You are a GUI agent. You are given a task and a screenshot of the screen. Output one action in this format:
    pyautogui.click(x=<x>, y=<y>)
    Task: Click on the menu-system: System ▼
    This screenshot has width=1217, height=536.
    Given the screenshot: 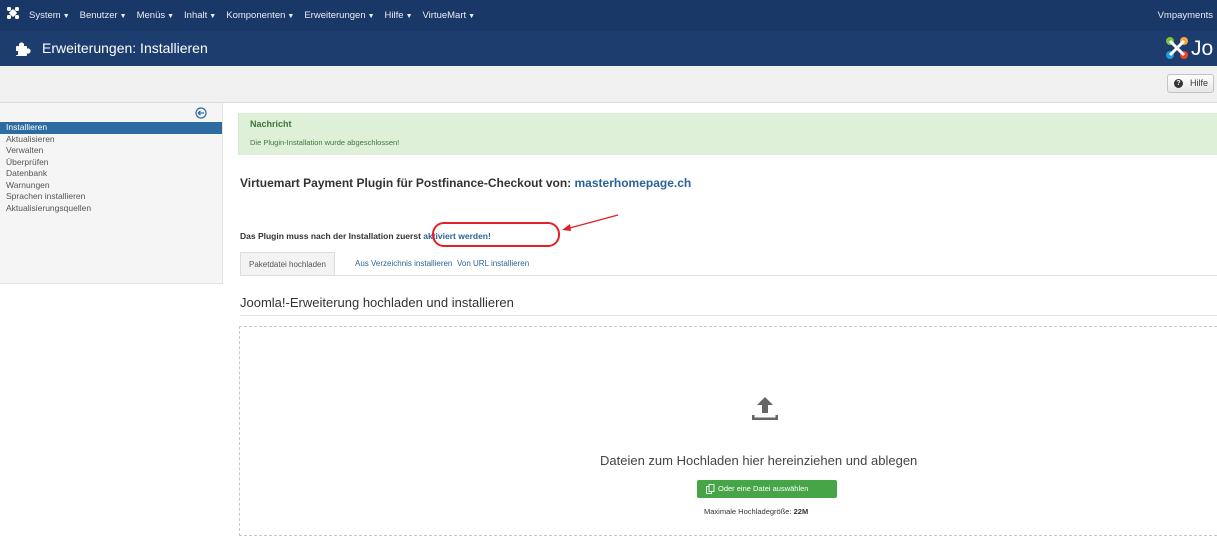 What is the action you would take?
    pyautogui.click(x=49, y=15)
    